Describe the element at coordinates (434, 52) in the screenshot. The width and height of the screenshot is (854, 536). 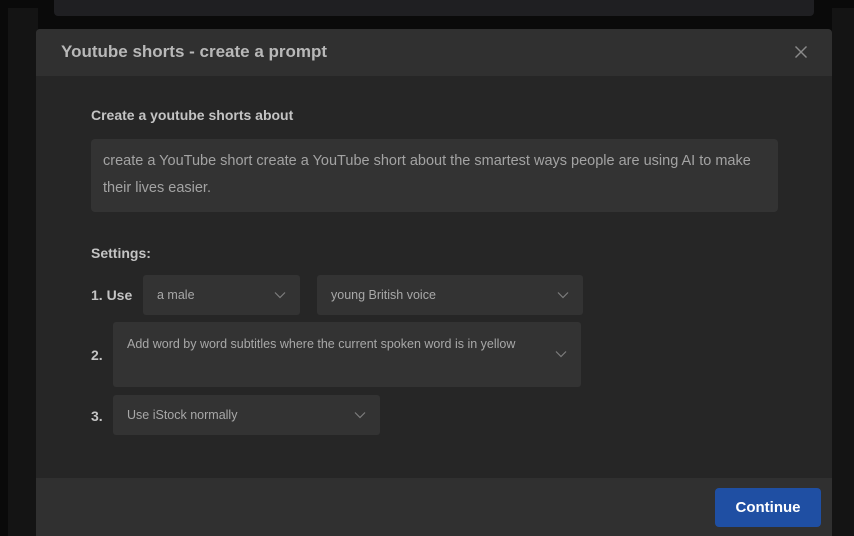
I see `dialog-header: Youtube shorts - create a prompt` at that location.